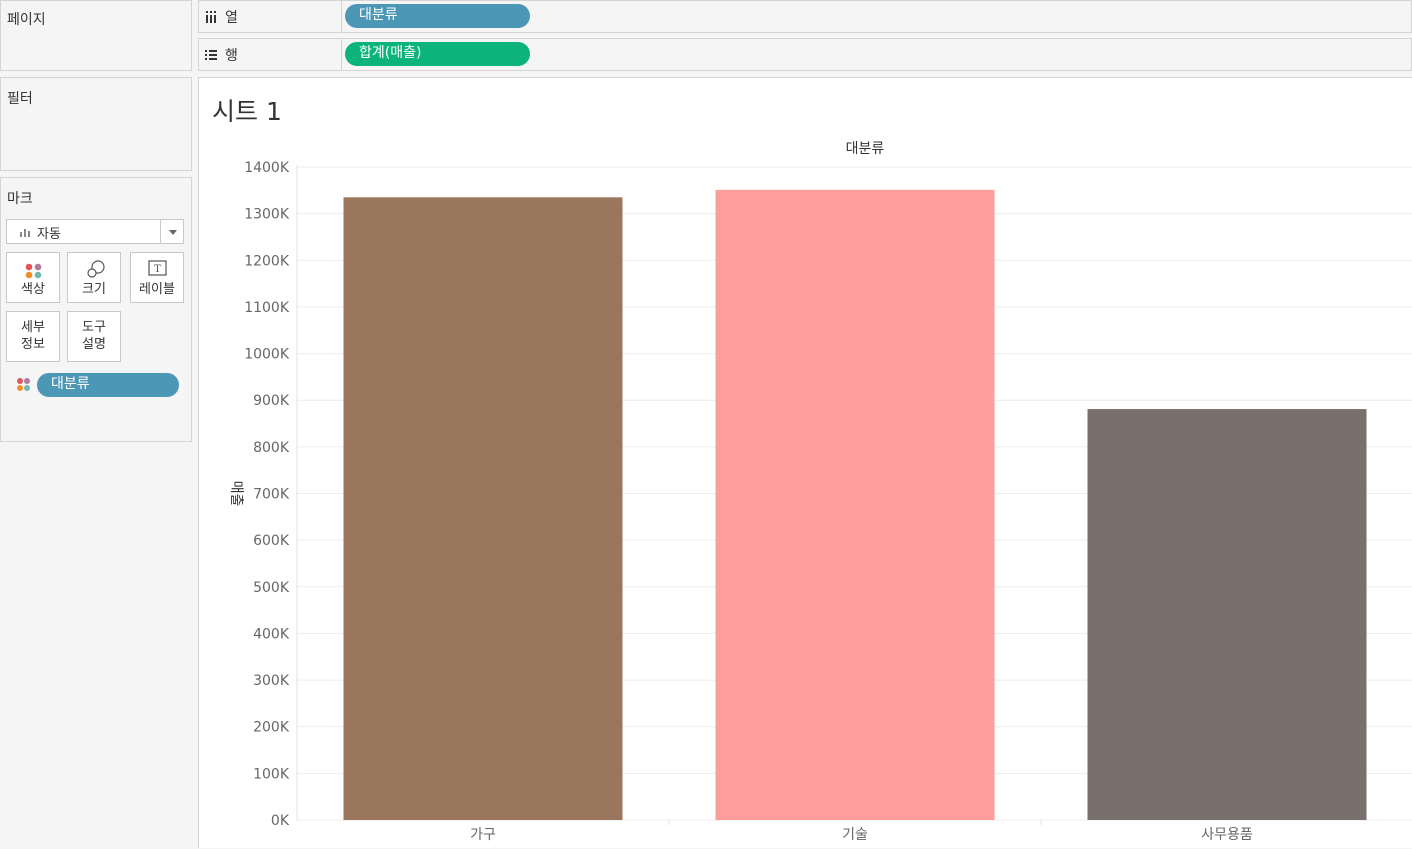 This screenshot has width=1412, height=849. Describe the element at coordinates (96, 35) in the screenshot. I see `pages-panel: 페이지` at that location.